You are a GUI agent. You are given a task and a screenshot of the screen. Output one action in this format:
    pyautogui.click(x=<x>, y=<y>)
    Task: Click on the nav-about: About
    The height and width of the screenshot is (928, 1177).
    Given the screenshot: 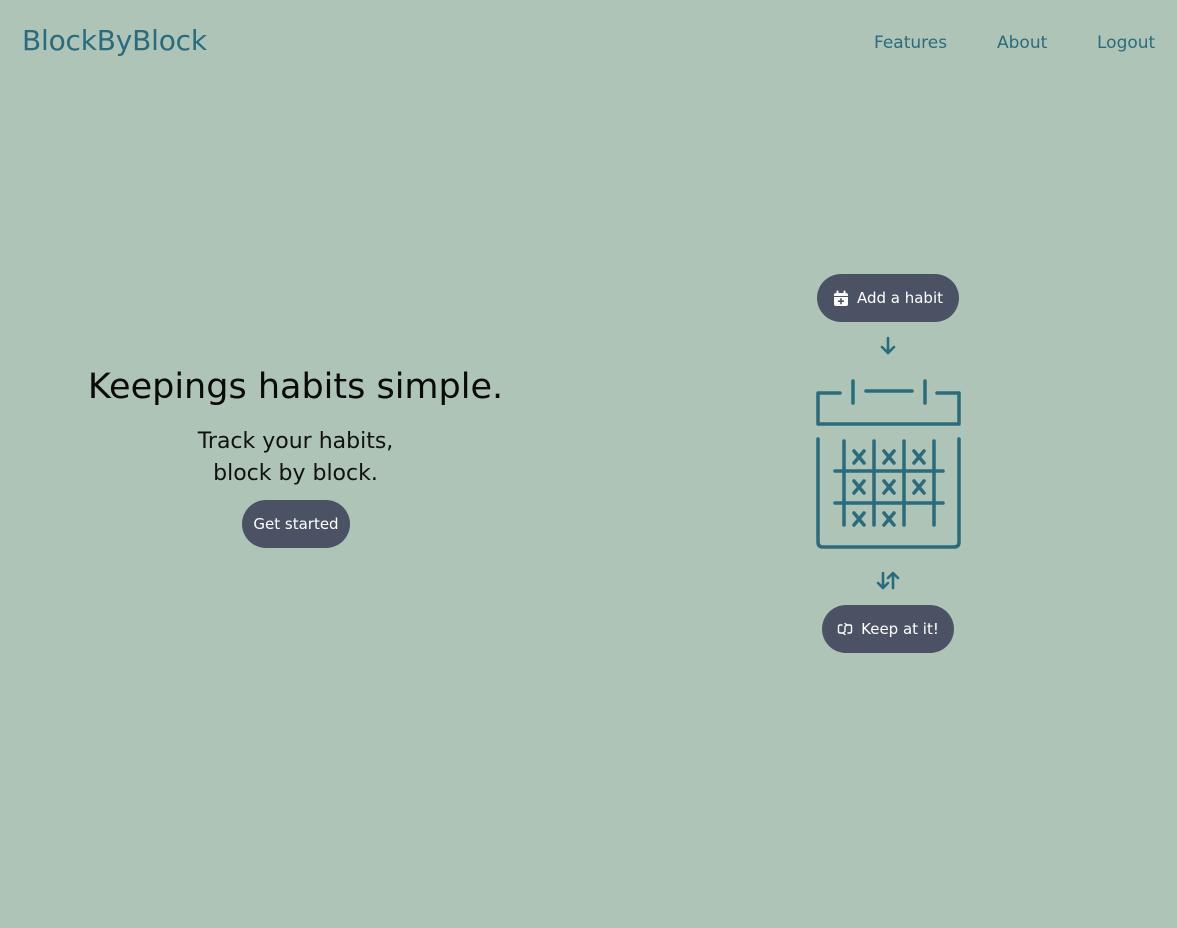 What is the action you would take?
    pyautogui.click(x=1022, y=43)
    